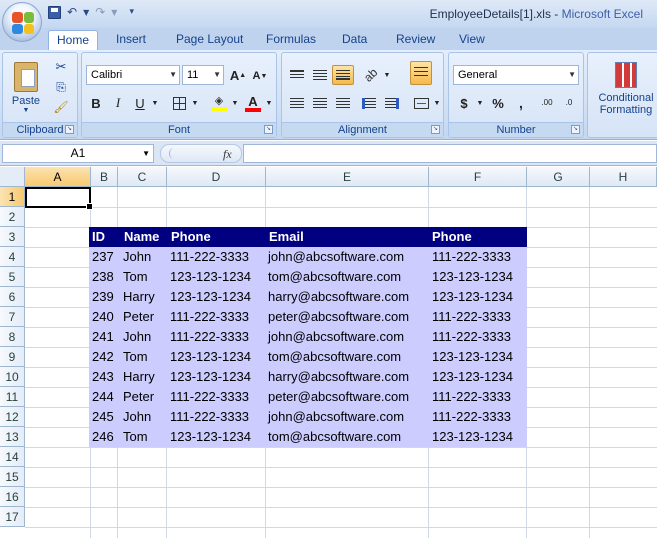 The image size is (657, 538). I want to click on currency-dropdown-icon: ▼, so click(480, 103).